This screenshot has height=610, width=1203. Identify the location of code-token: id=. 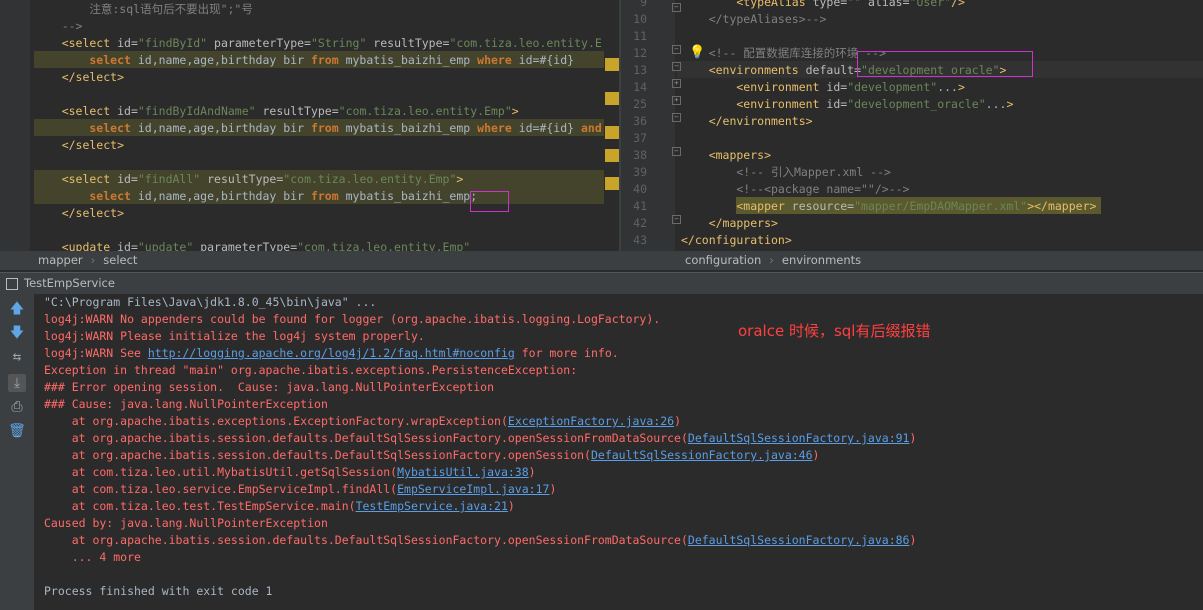
(127, 179).